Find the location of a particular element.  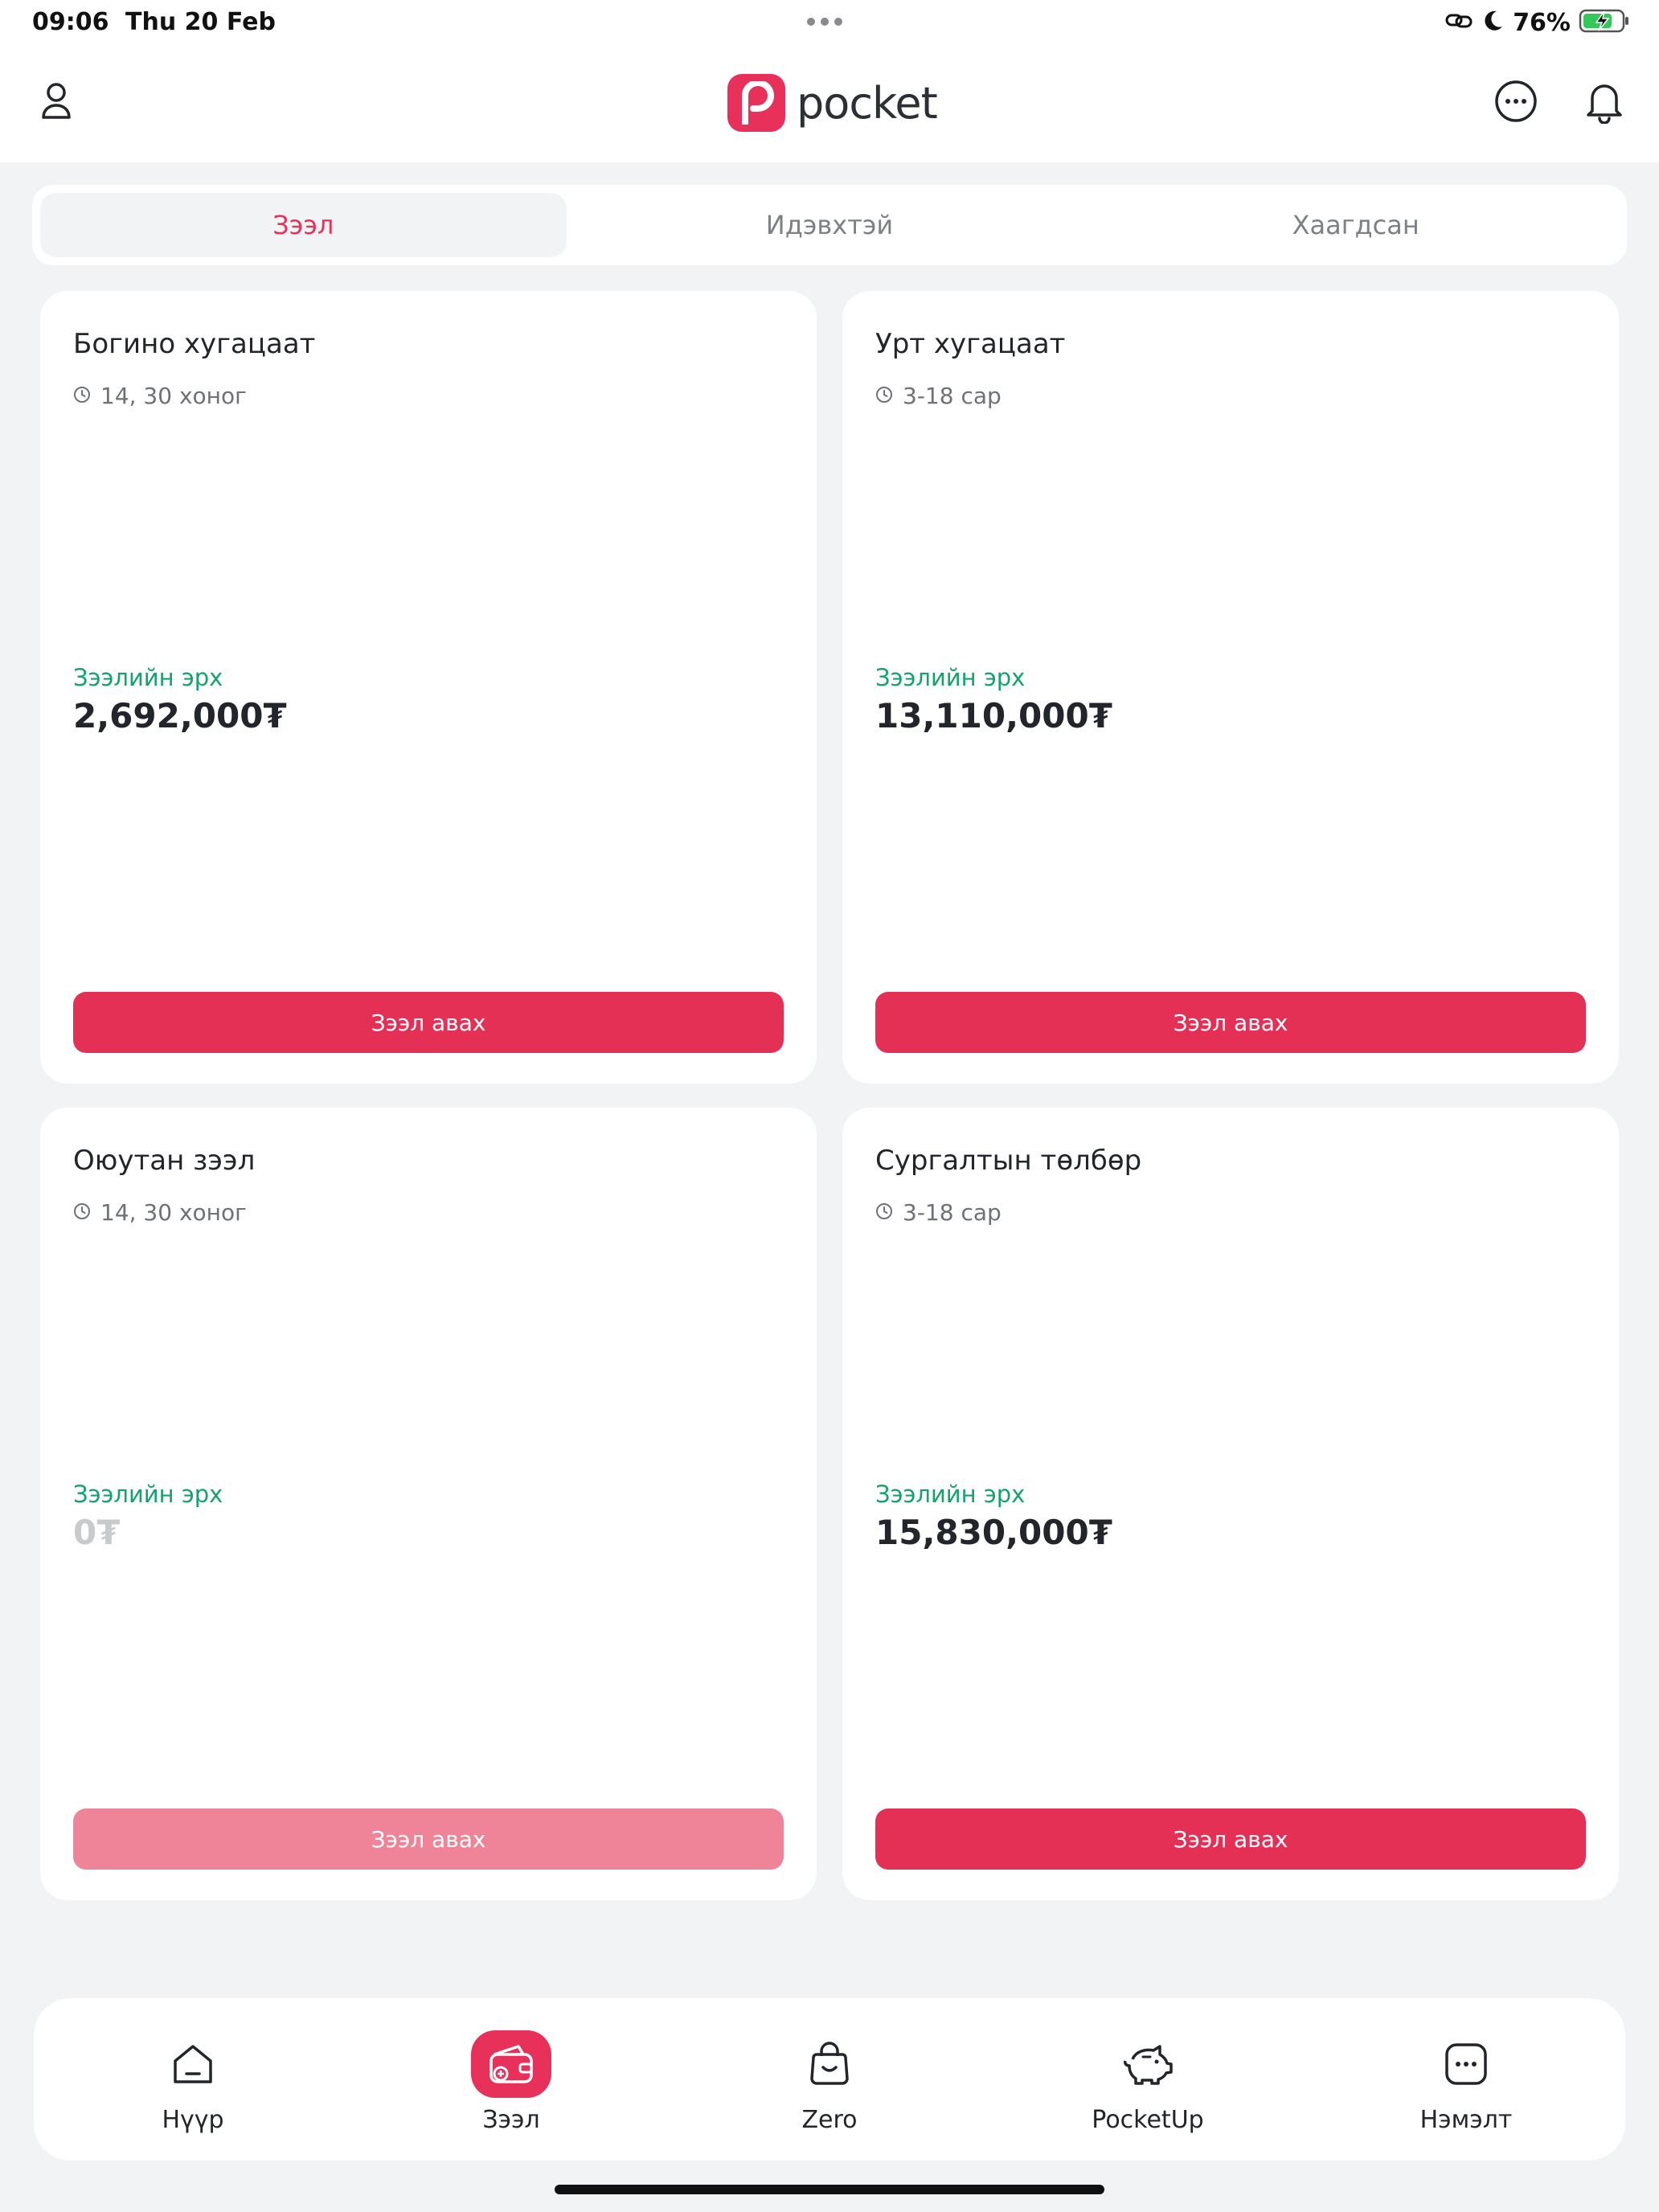

nav-label: Нэмэлт is located at coordinates (1466, 2120).